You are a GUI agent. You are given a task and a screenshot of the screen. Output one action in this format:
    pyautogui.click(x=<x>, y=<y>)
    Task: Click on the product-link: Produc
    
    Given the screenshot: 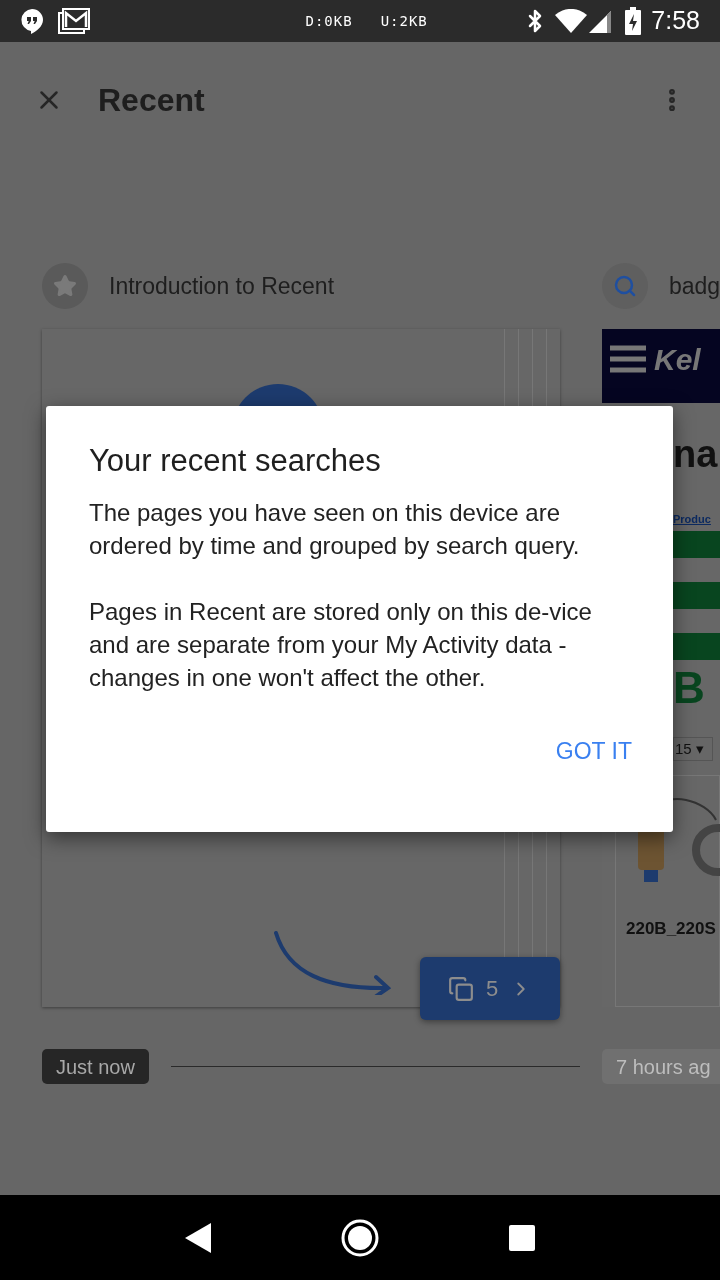 What is the action you would take?
    pyautogui.click(x=692, y=519)
    